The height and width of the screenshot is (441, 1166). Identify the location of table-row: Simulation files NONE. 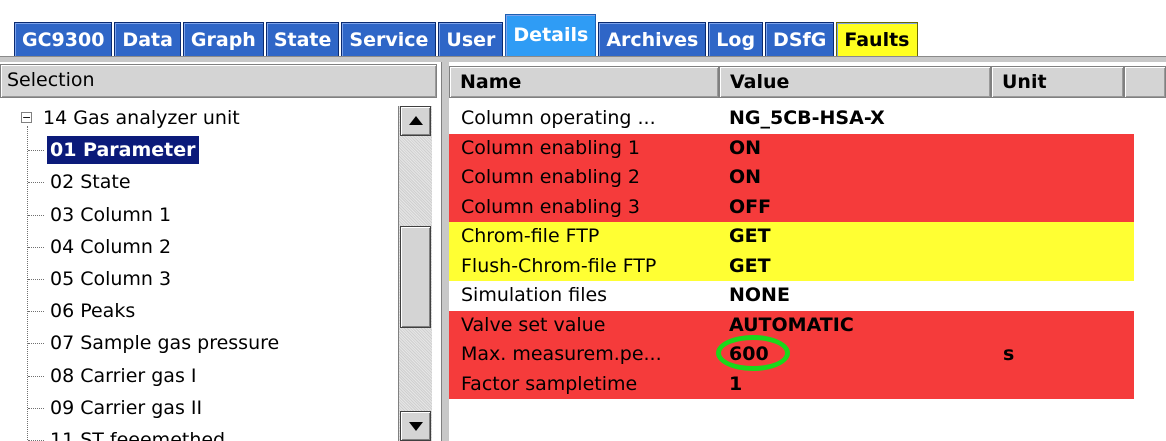
(791, 296).